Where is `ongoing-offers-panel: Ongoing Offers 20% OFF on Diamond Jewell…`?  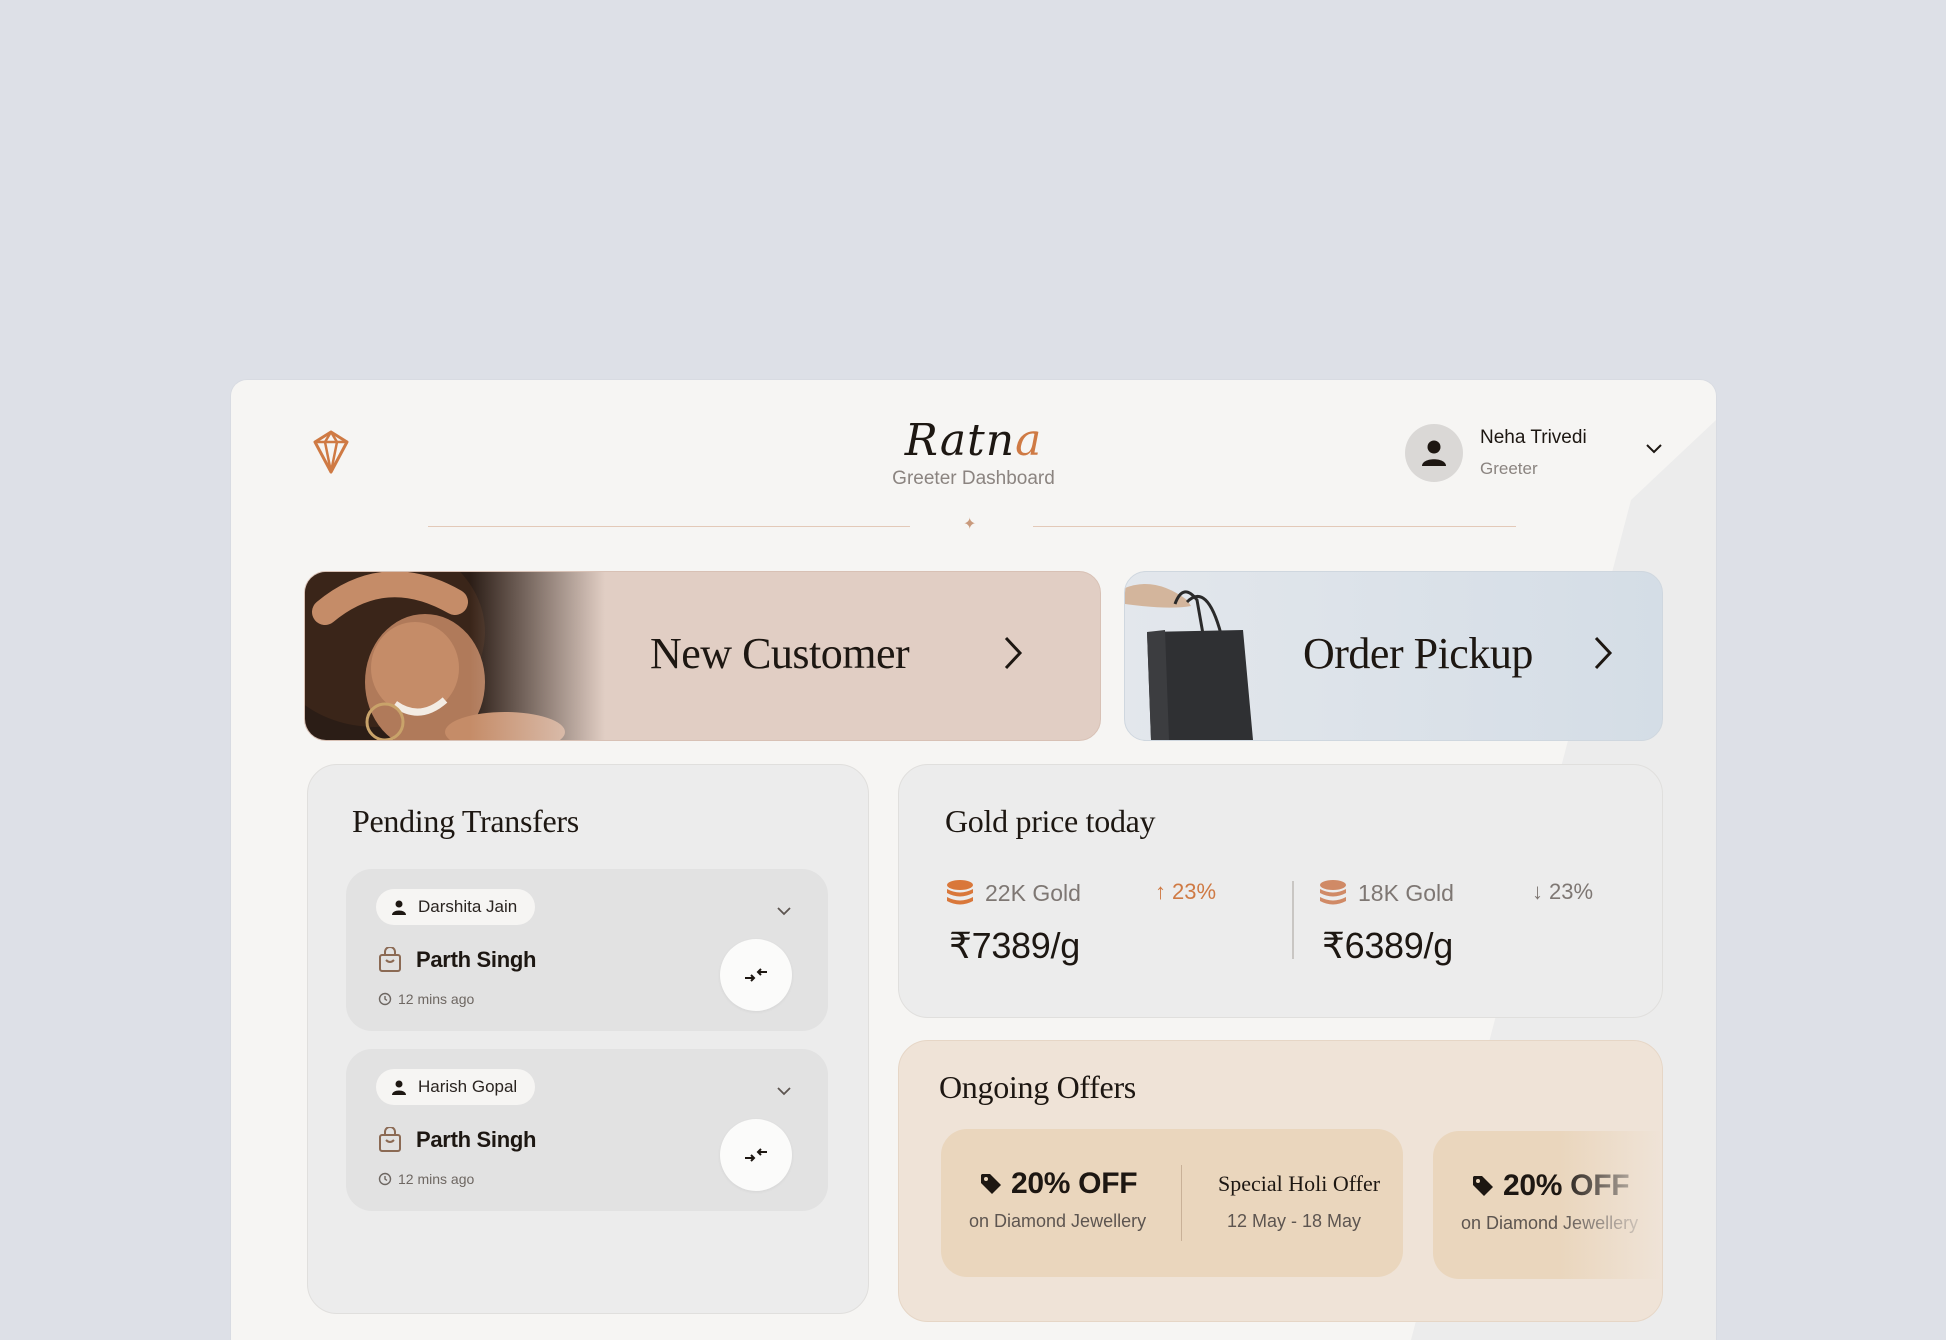 ongoing-offers-panel: Ongoing Offers 20% OFF on Diamond Jewell… is located at coordinates (1280, 1181).